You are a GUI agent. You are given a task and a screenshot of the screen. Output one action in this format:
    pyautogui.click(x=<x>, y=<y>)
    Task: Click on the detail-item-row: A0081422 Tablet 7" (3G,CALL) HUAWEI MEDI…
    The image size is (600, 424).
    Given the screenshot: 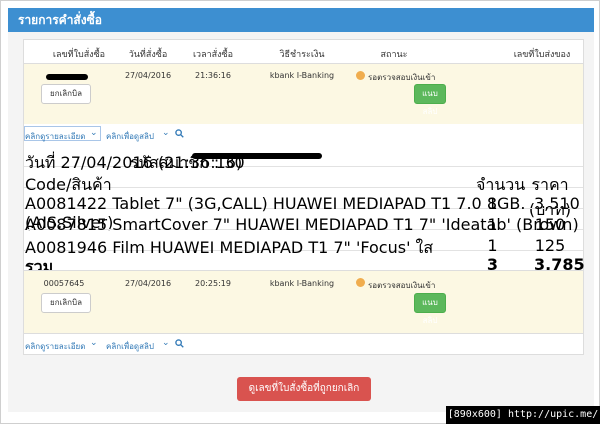 What is the action you would take?
    pyautogui.click(x=303, y=210)
    